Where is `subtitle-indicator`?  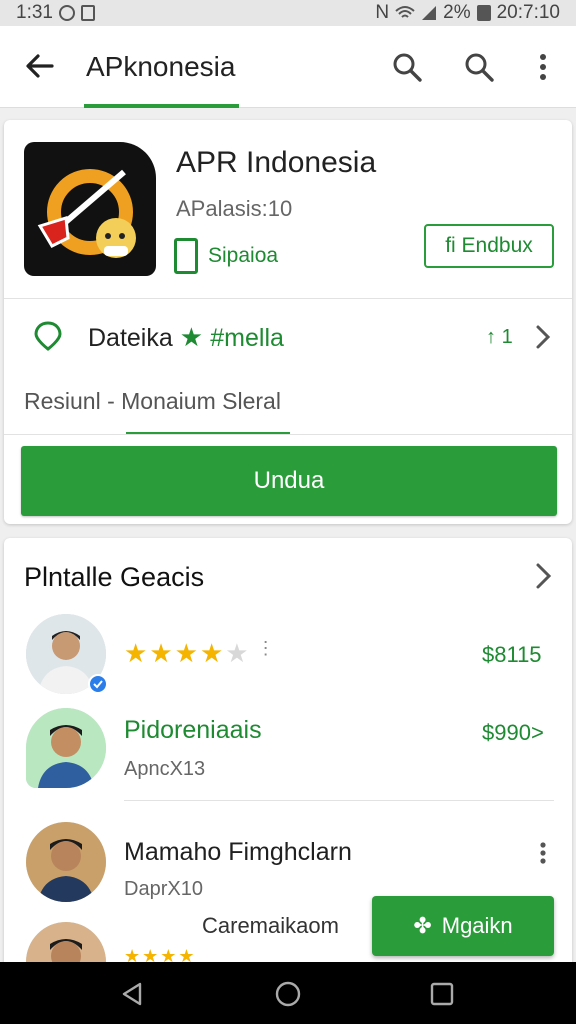 subtitle-indicator is located at coordinates (208, 433).